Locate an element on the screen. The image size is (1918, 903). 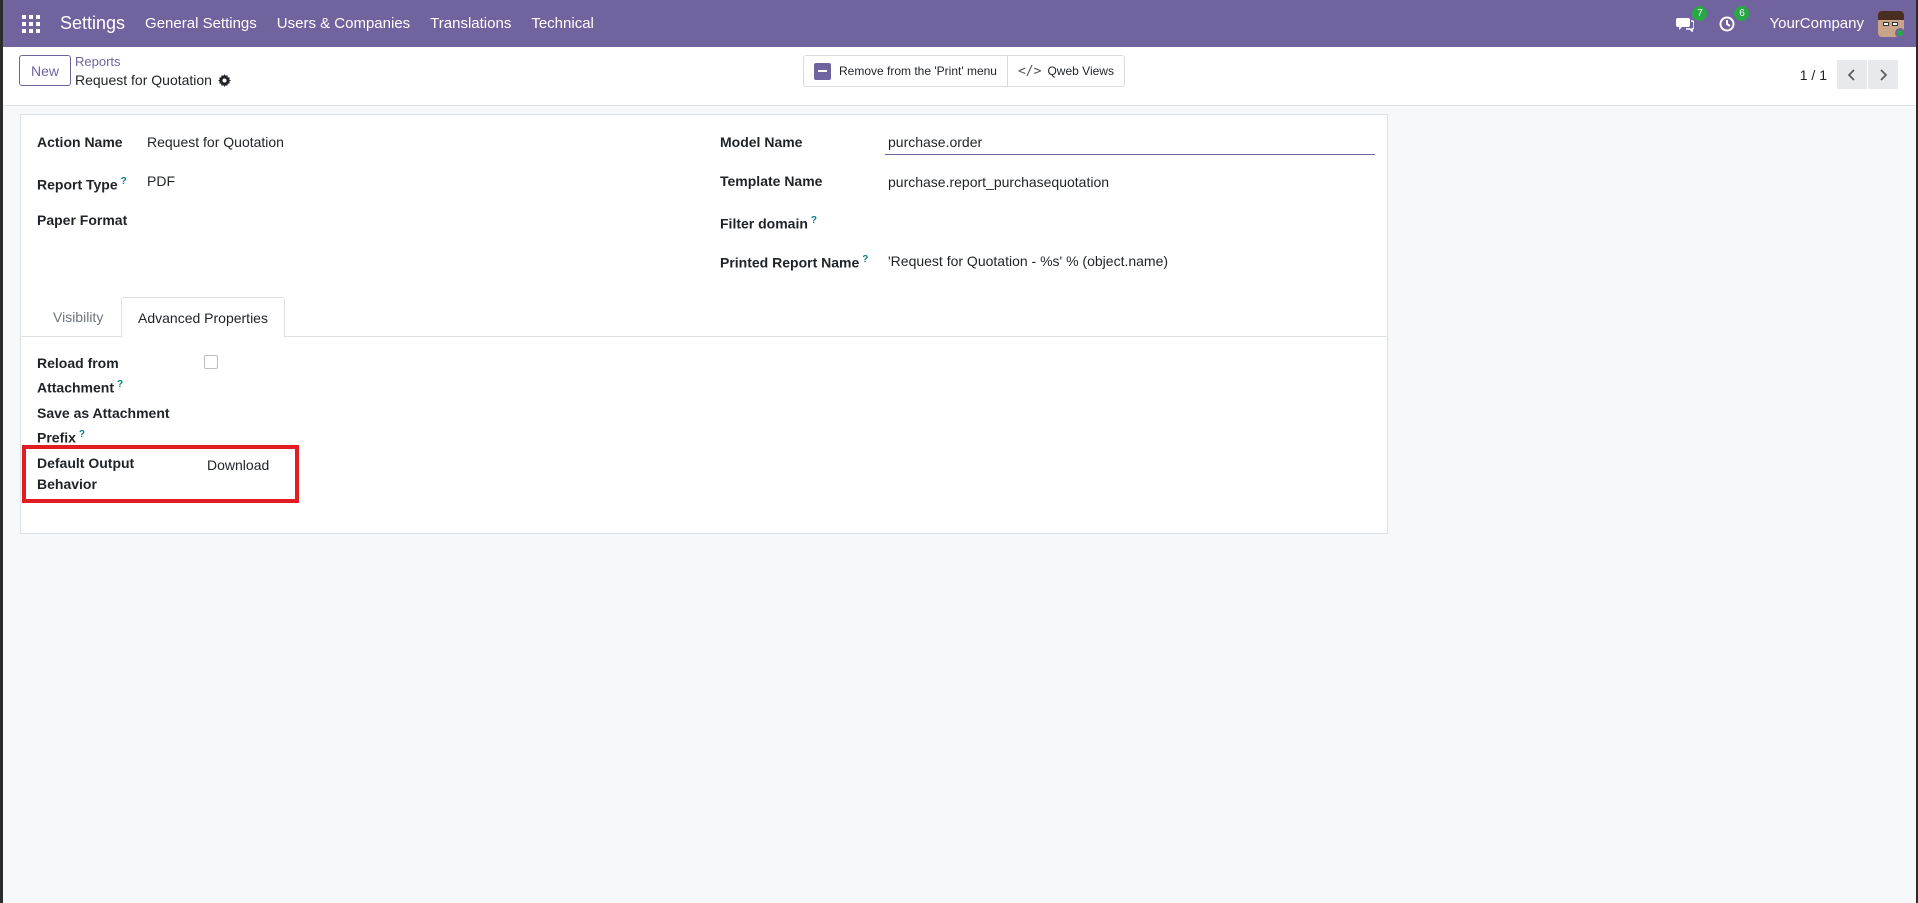
template-name-value: purchase.report_purchasequotation is located at coordinates (998, 182).